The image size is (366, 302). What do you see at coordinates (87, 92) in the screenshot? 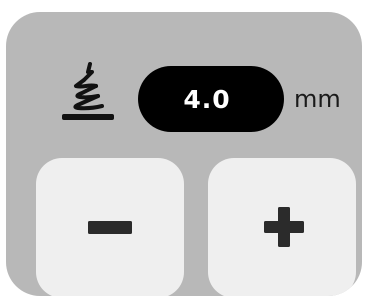
I see `presser-foot-pressure-icon` at bounding box center [87, 92].